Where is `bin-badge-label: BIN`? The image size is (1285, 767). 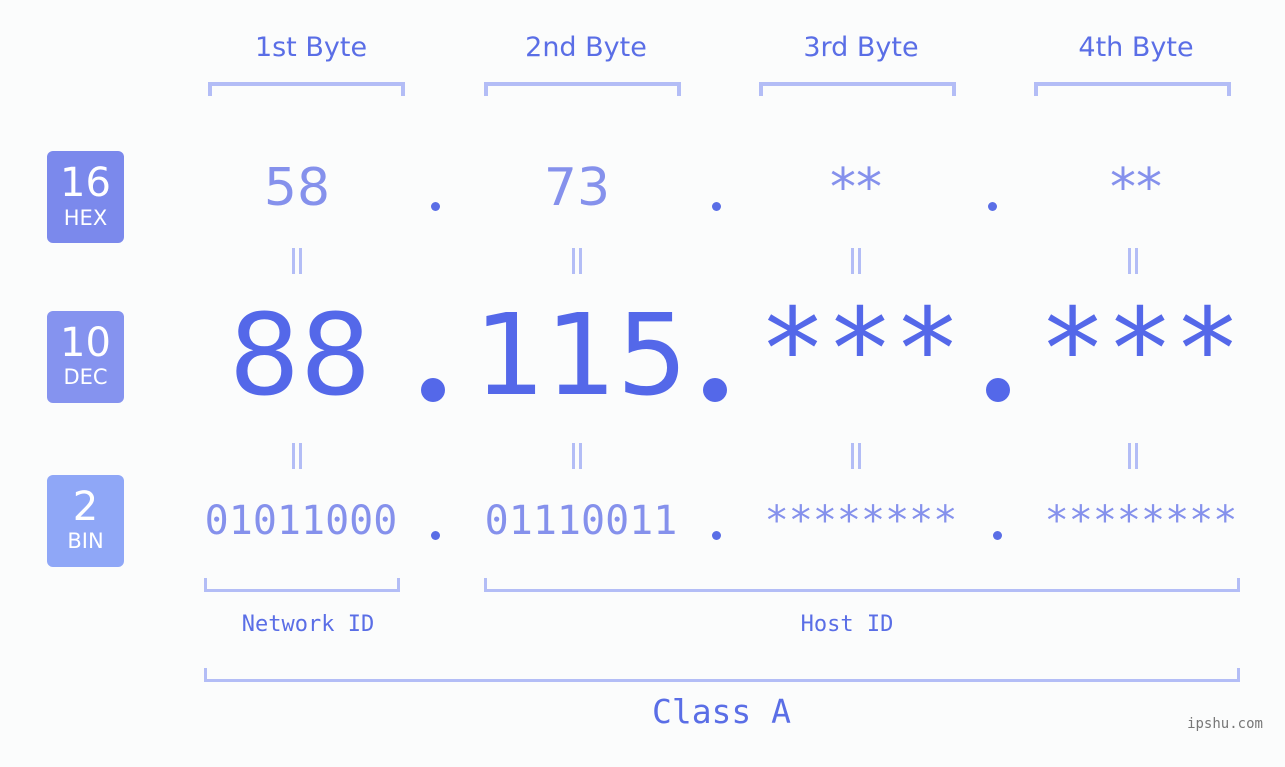
bin-badge-label: BIN is located at coordinates (85, 541).